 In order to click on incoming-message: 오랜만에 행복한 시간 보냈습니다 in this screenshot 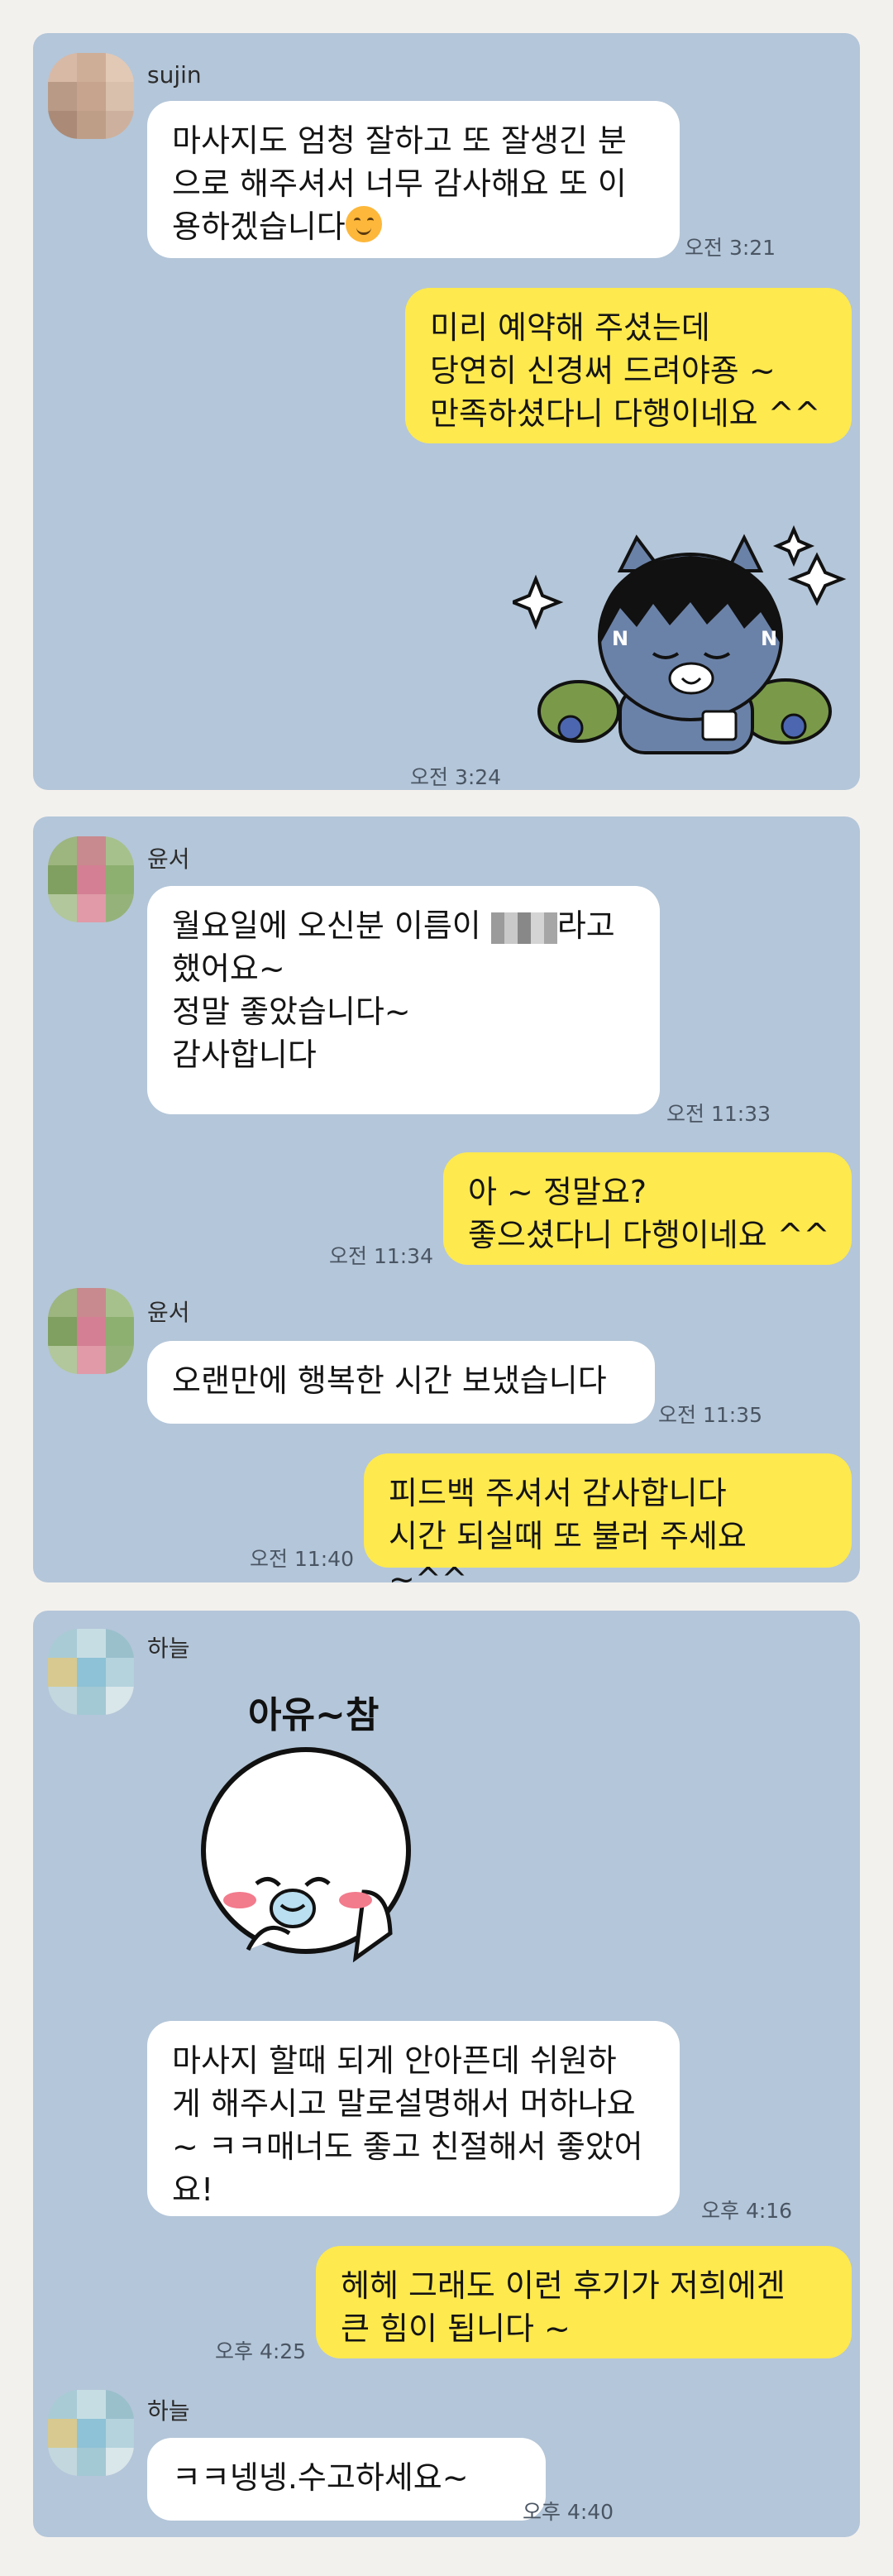, I will do `click(401, 1382)`.